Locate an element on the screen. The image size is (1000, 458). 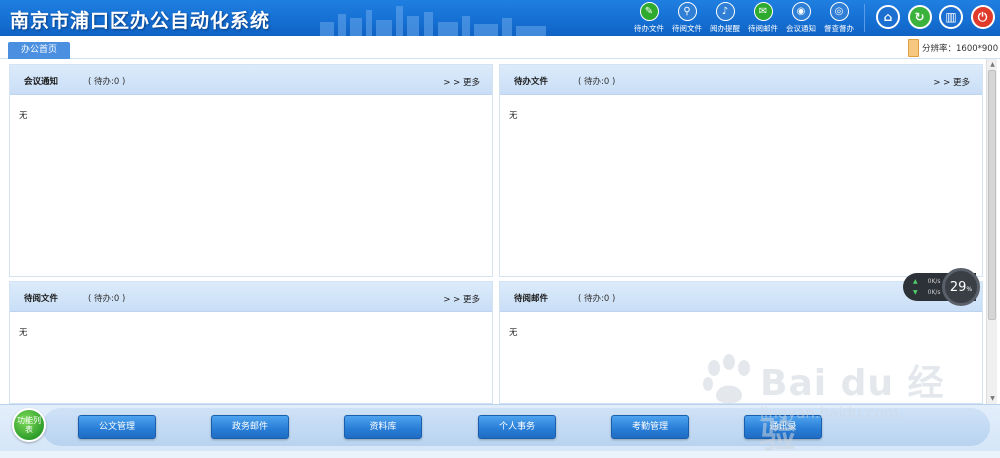
baidu-jingyan-watermark: Bai du 经验 jingyan.baidu.com is located at coordinates (830, 399).